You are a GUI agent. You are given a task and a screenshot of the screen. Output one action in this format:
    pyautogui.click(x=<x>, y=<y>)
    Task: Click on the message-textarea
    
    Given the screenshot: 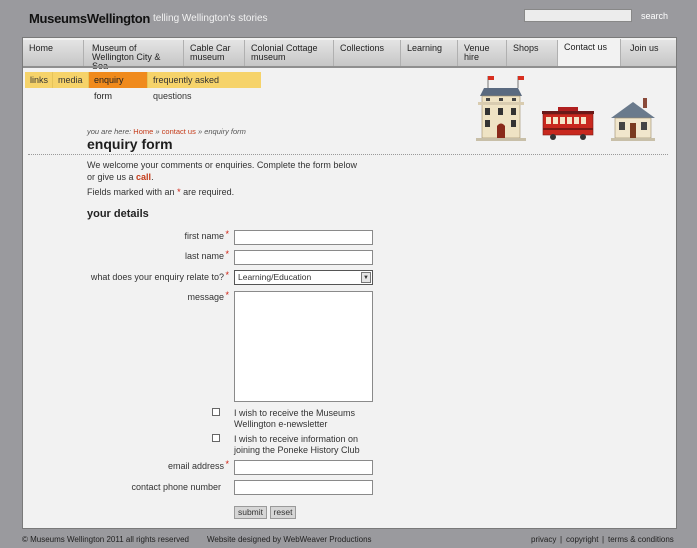 What is the action you would take?
    pyautogui.click(x=303, y=346)
    